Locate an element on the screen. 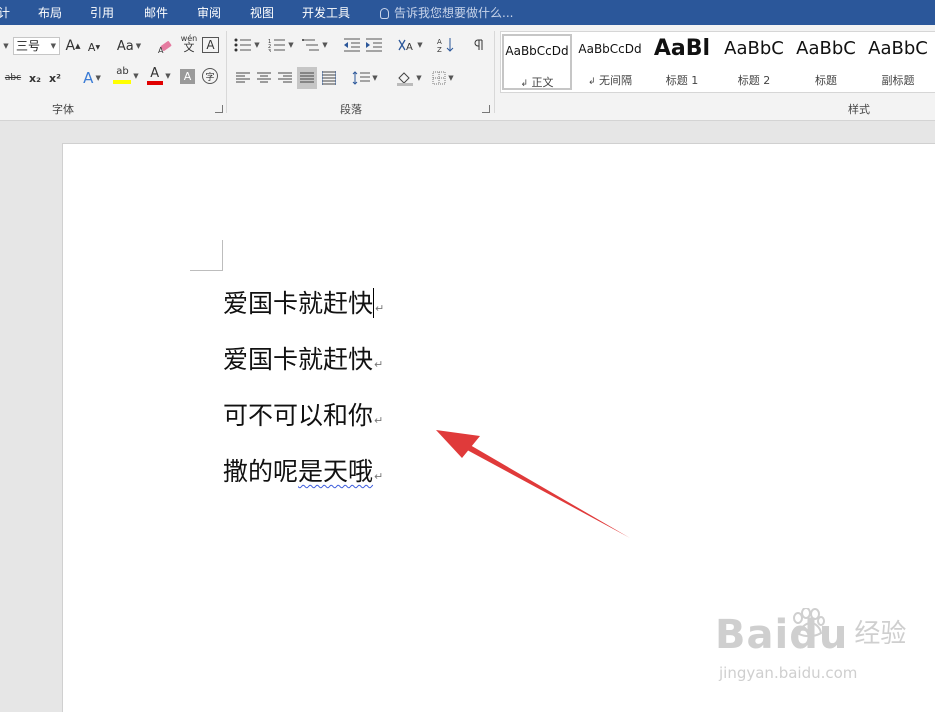  baidu-watermark: Baidu 经验 jingyan.baidu.com is located at coordinates (811, 645).